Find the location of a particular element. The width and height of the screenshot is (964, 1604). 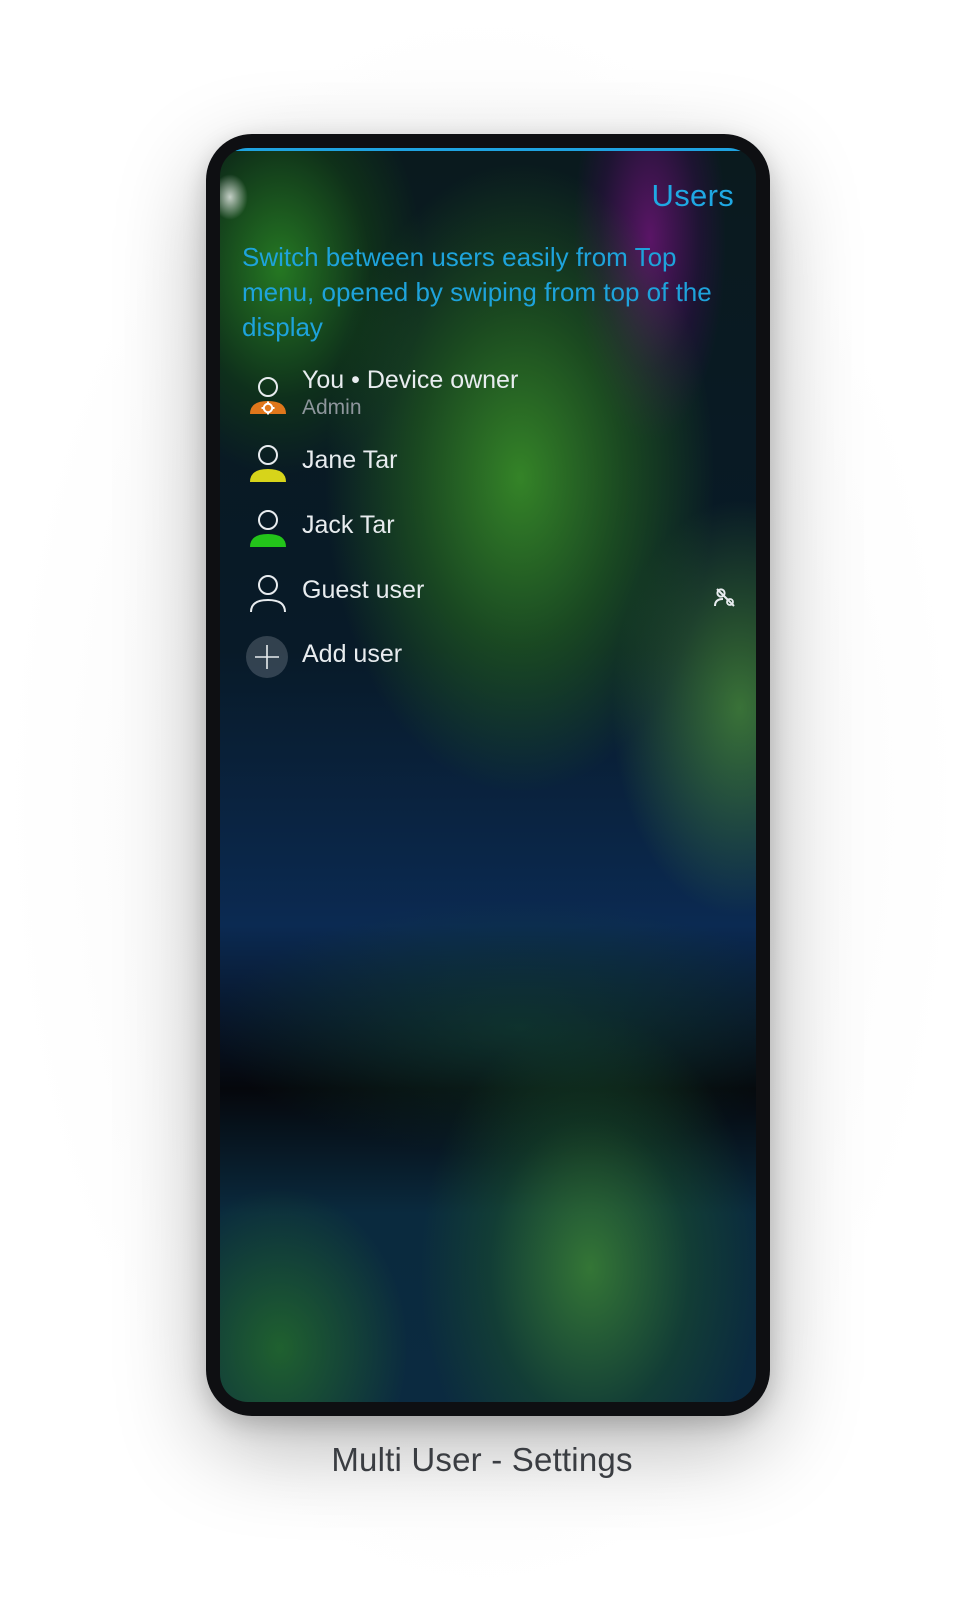

user-item-jack: Jack Tar is located at coordinates (488, 538).